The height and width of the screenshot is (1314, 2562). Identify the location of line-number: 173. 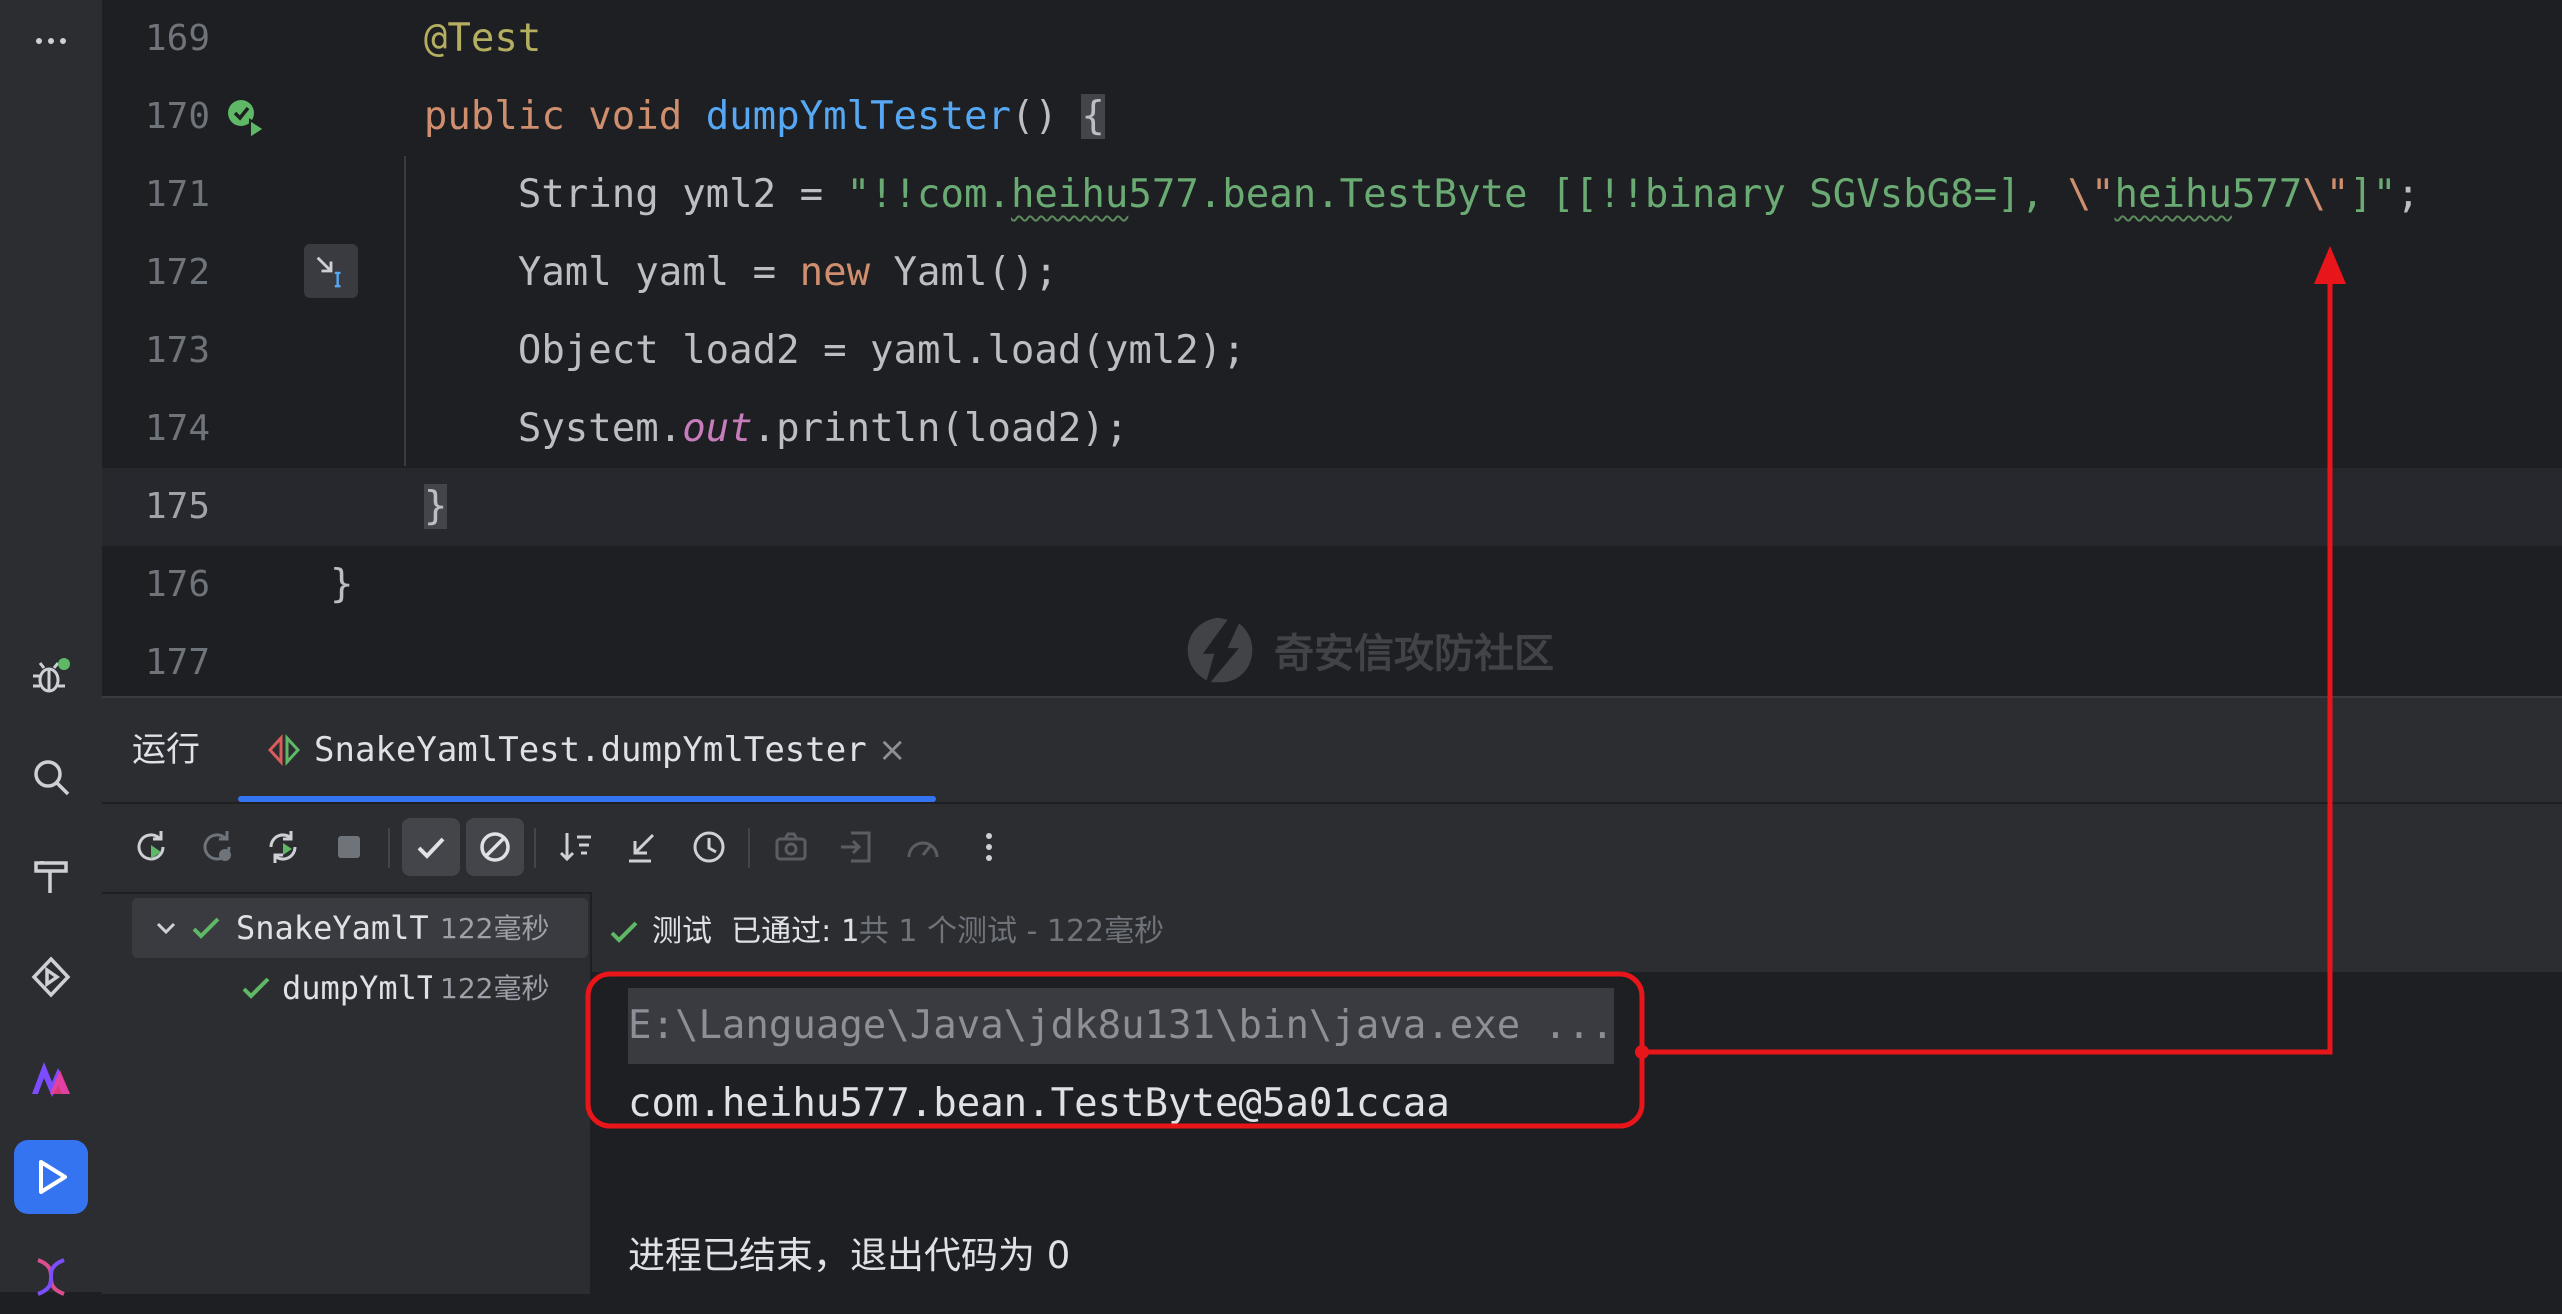
(156, 351).